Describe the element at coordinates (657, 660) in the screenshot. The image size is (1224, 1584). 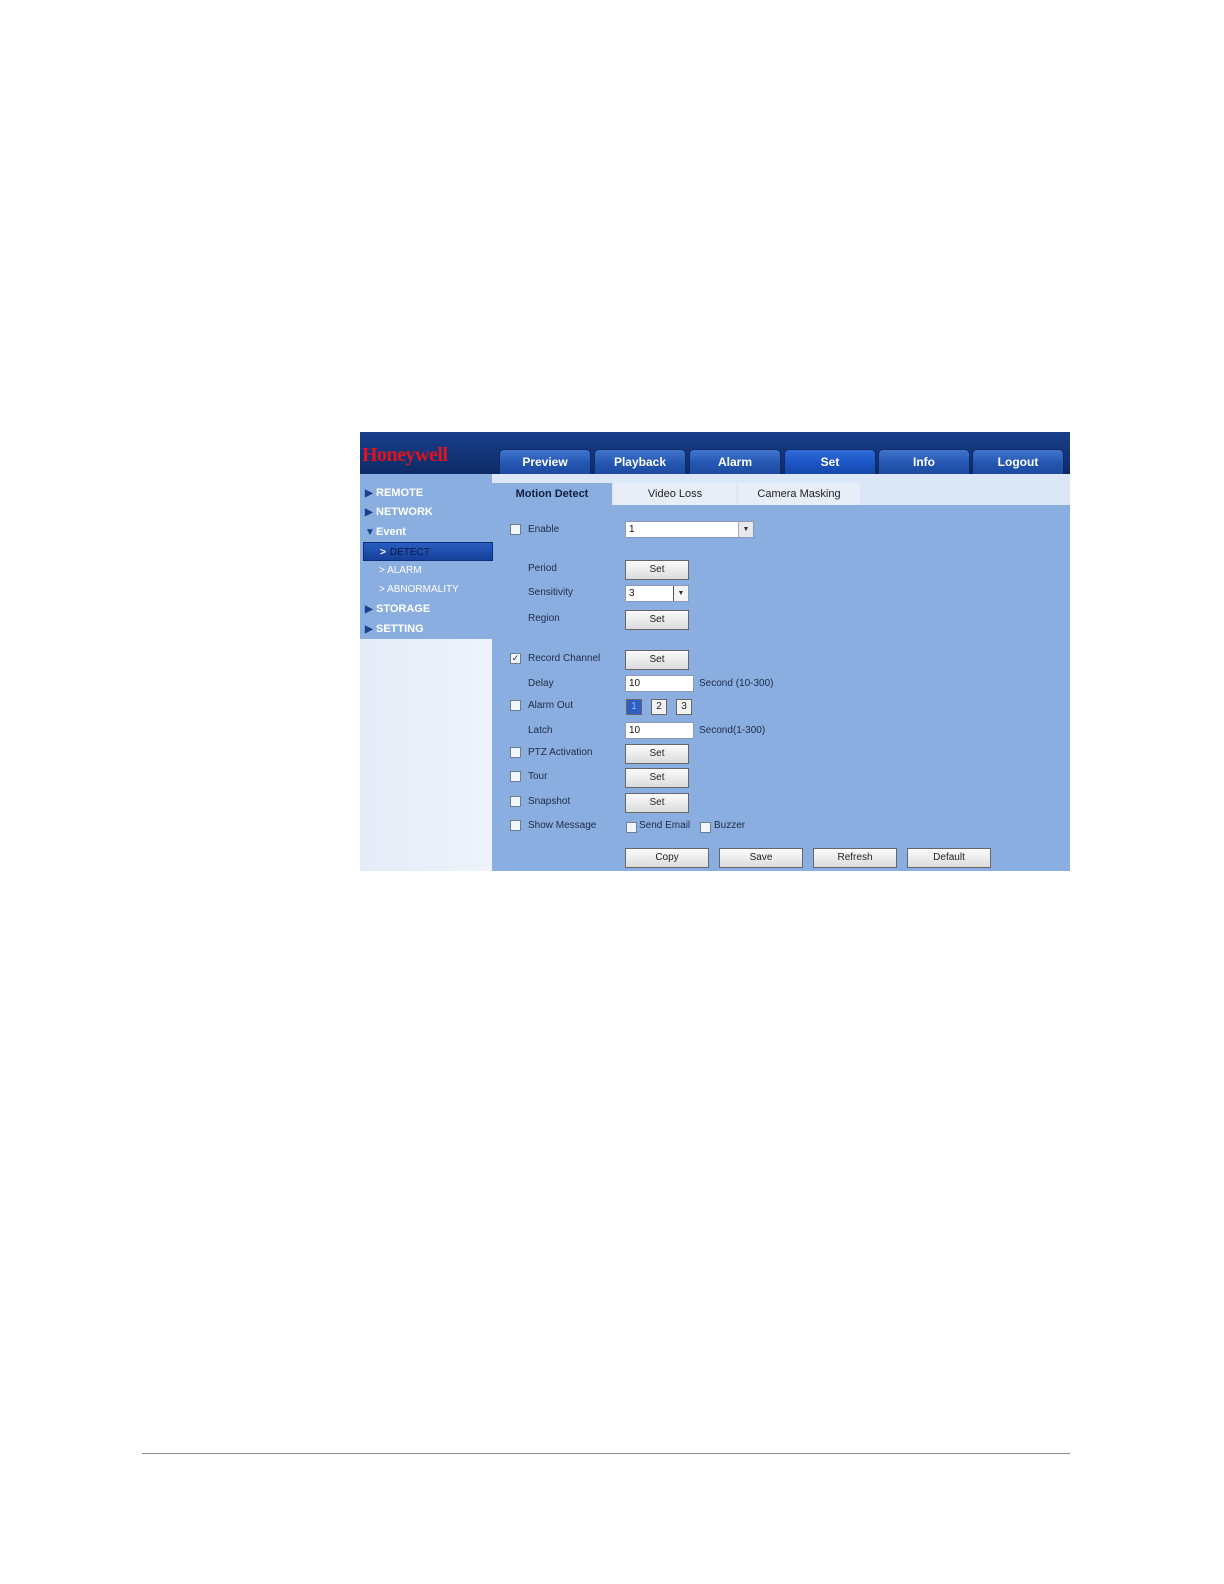
I see `record-channel-set-button: Set` at that location.